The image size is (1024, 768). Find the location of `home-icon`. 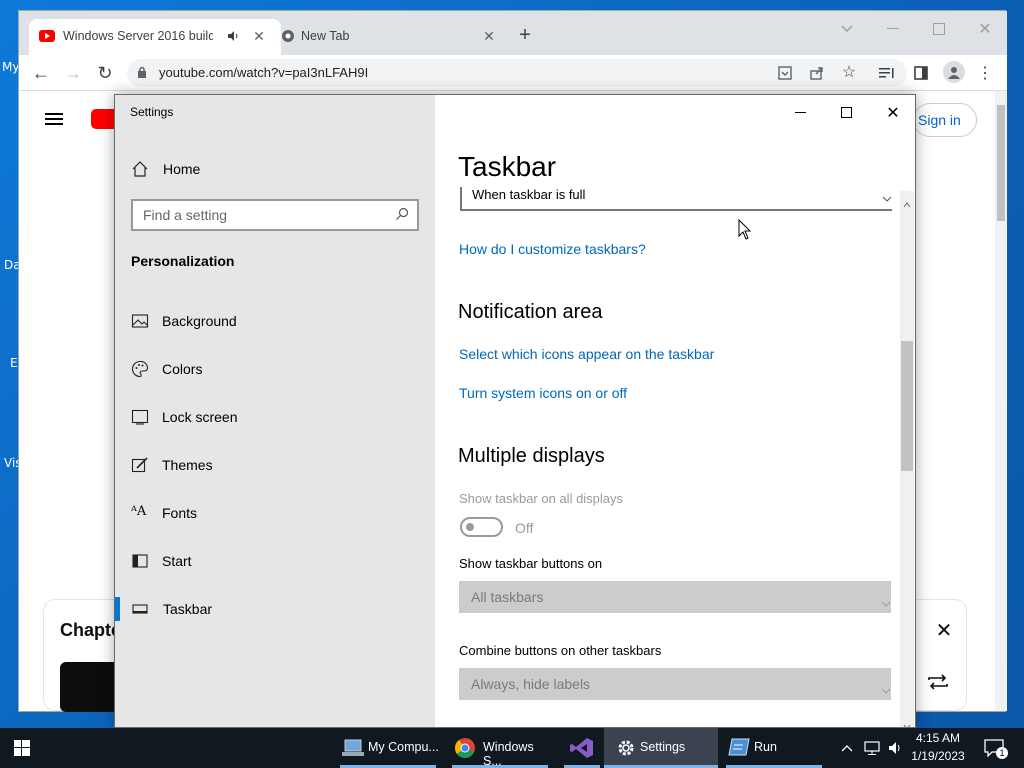

home-icon is located at coordinates (140, 169).